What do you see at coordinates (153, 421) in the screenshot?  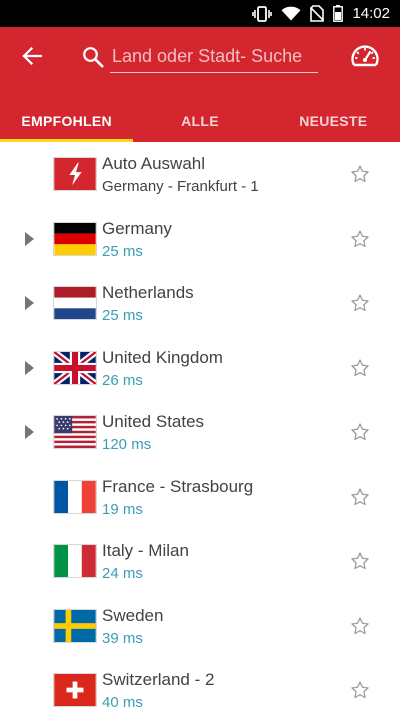 I see `server-name: United States` at bounding box center [153, 421].